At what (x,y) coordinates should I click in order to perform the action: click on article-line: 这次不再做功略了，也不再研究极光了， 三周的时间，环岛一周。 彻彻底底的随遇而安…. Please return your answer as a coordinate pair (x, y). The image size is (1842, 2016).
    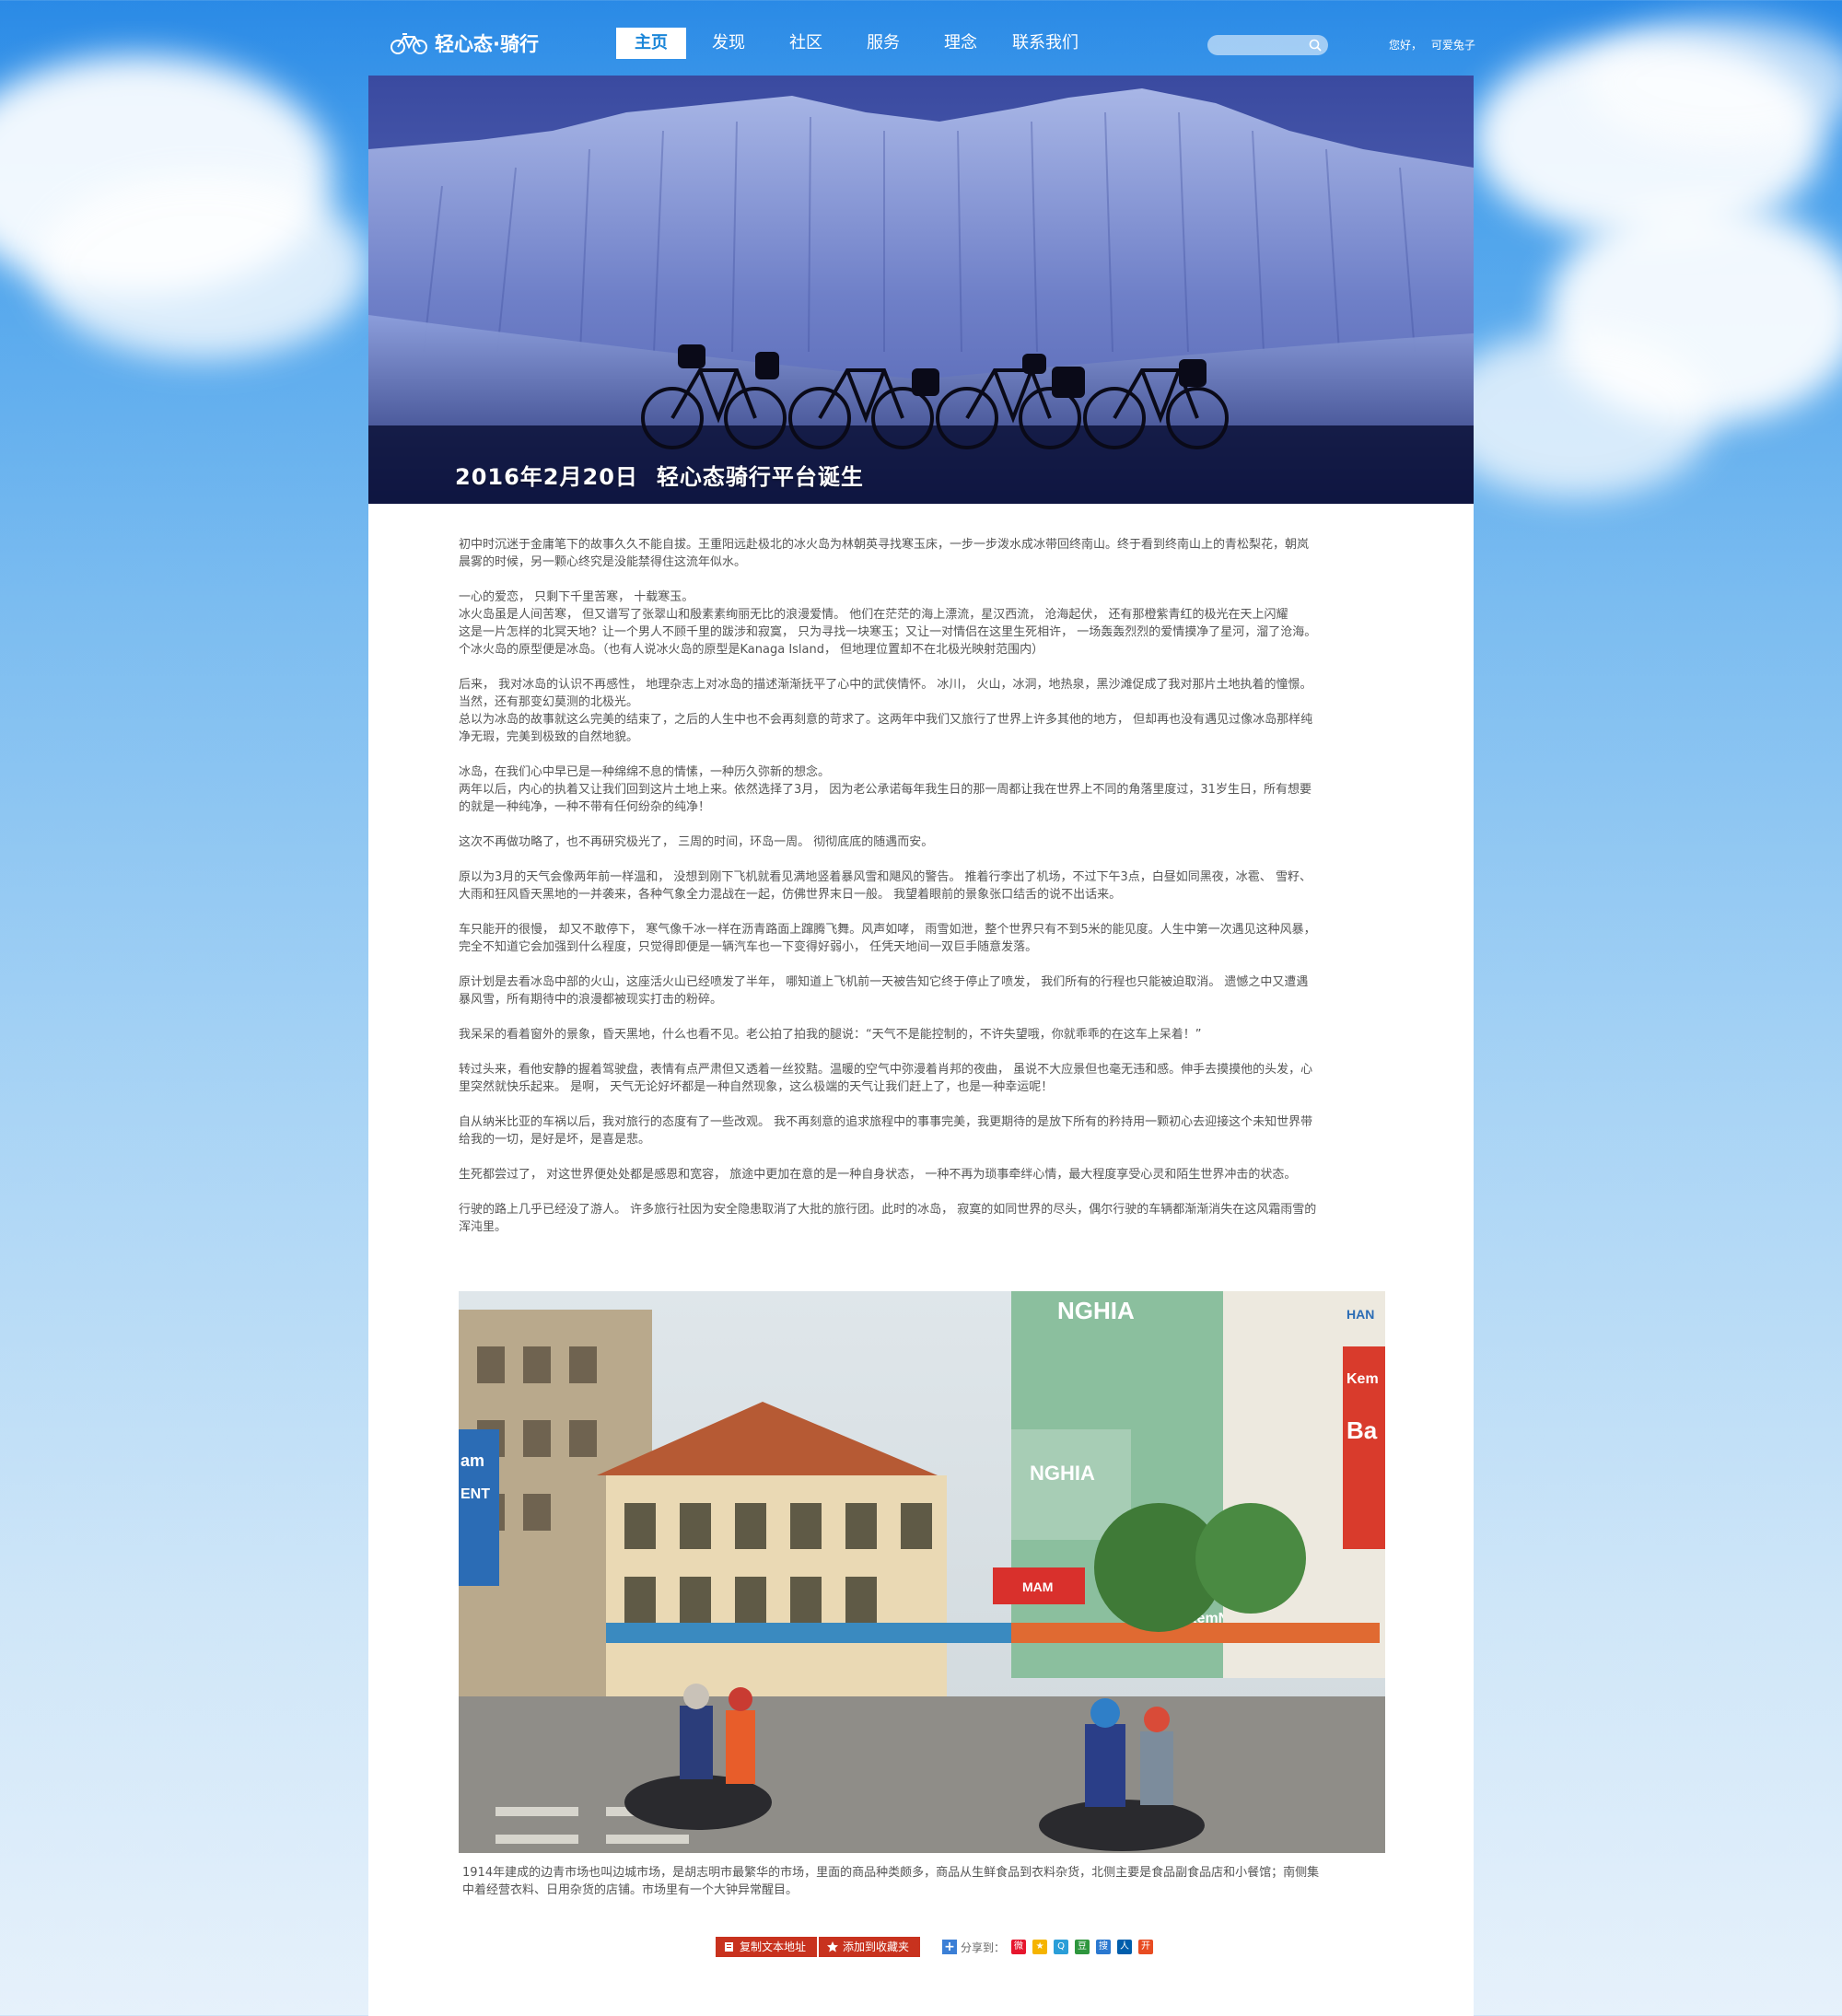
    Looking at the image, I should click on (696, 842).